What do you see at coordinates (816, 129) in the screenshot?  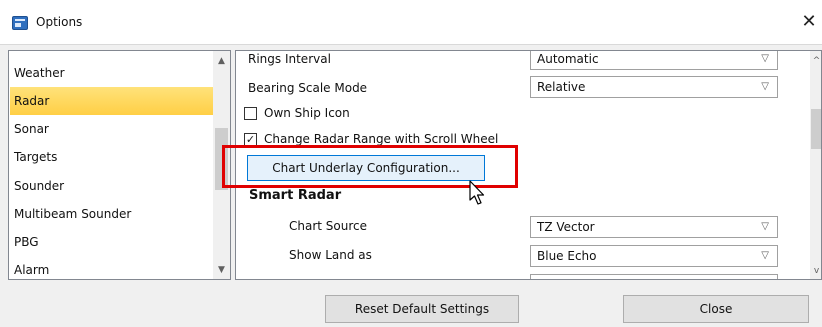 I see `scrollbar-thumb` at bounding box center [816, 129].